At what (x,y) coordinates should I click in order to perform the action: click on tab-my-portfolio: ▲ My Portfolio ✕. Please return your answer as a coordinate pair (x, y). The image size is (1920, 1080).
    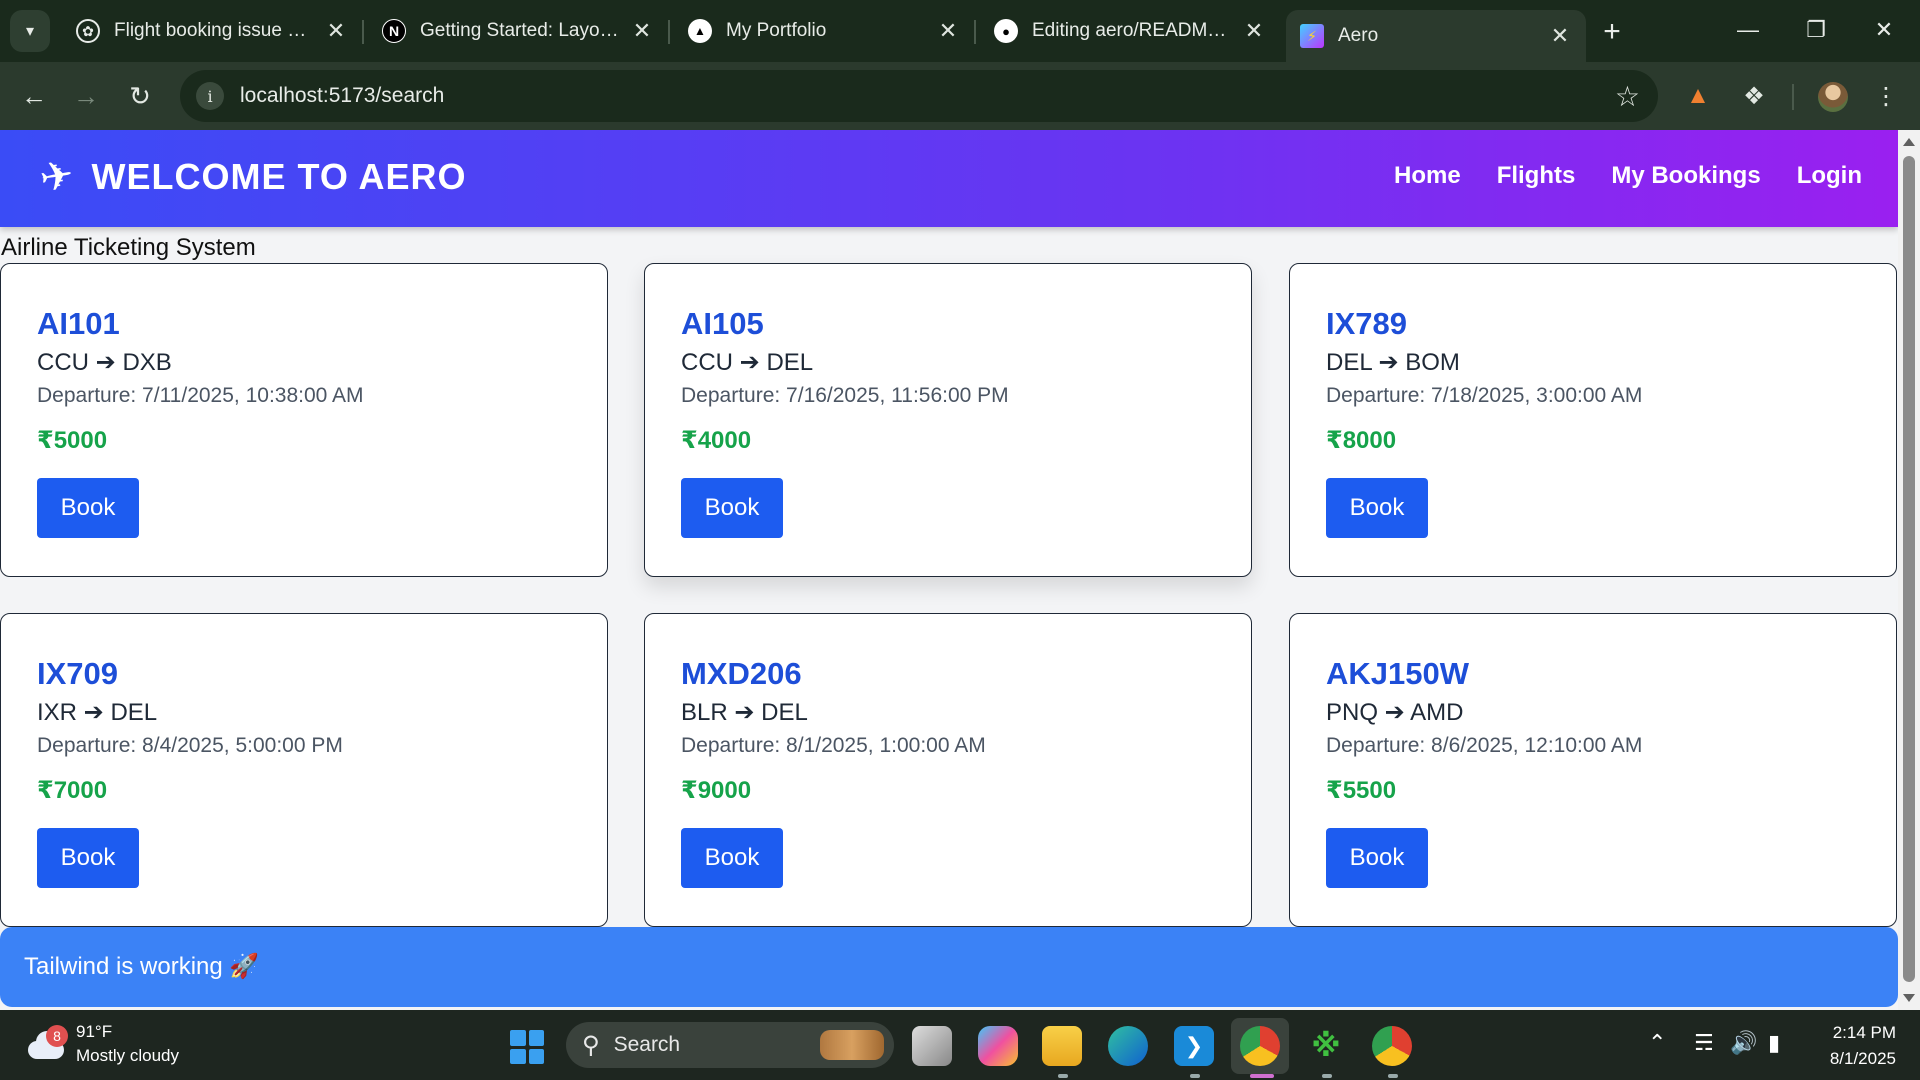
    Looking at the image, I should click on (824, 31).